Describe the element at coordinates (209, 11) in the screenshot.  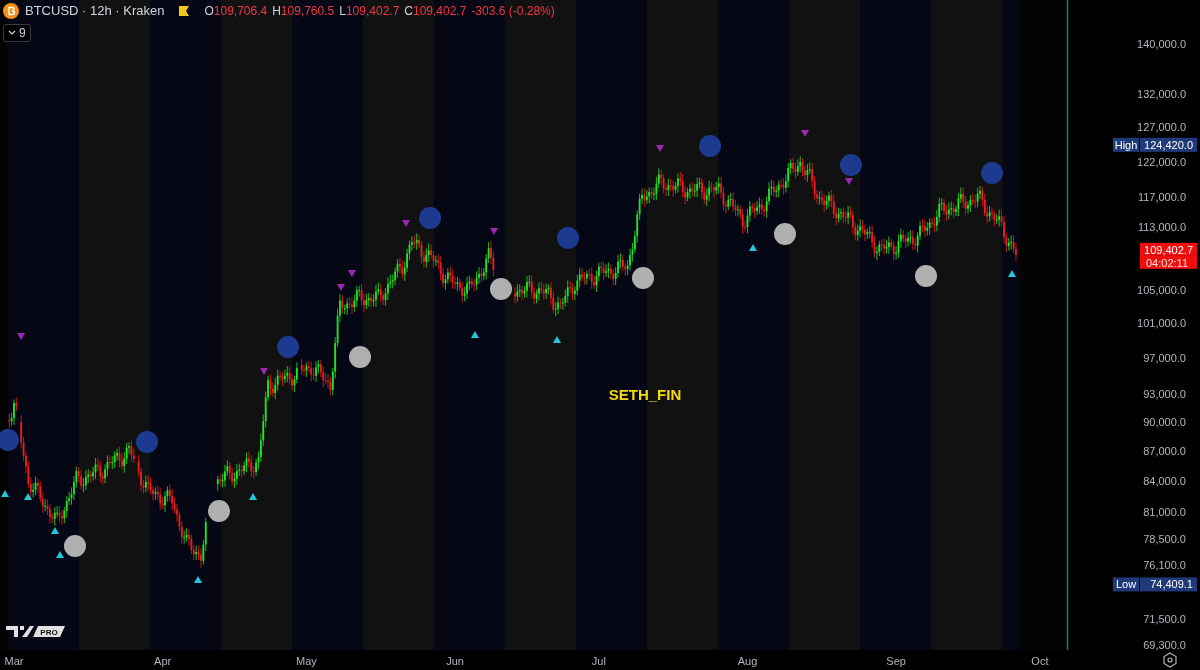
I see `ohlc-label: O` at that location.